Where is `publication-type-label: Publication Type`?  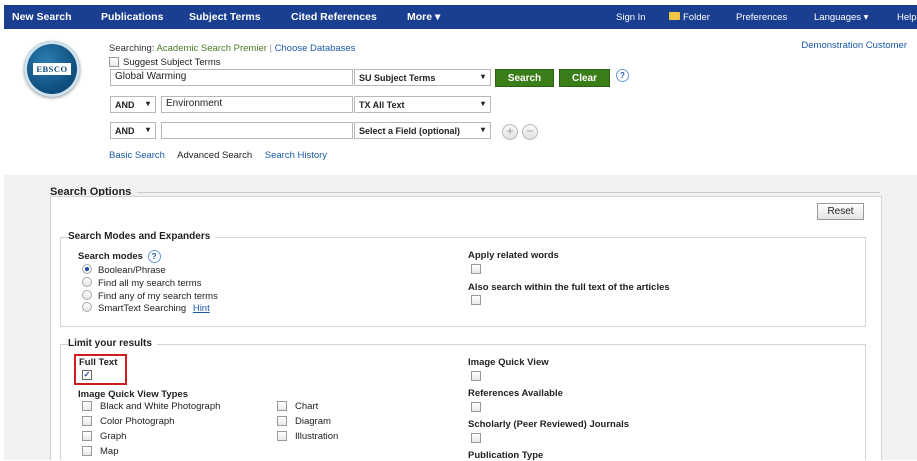 publication-type-label: Publication Type is located at coordinates (506, 455).